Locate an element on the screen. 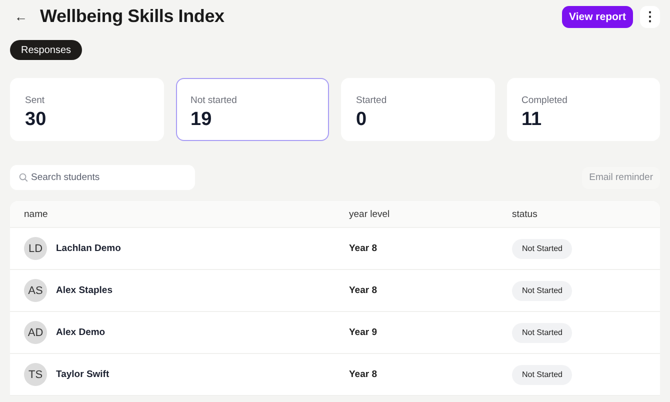 The width and height of the screenshot is (670, 402). stat-value: 19 is located at coordinates (201, 120).